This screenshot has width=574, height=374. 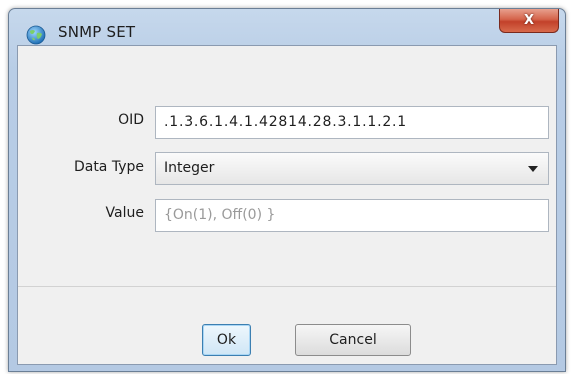 What do you see at coordinates (533, 169) in the screenshot?
I see `chevron-down-icon` at bounding box center [533, 169].